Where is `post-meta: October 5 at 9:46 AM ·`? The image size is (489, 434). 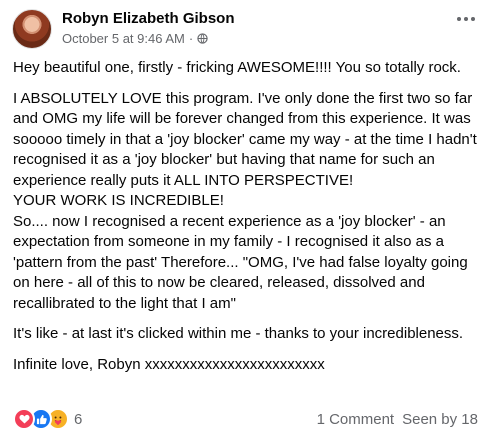
post-meta: October 5 at 9:46 AM · is located at coordinates (135, 38).